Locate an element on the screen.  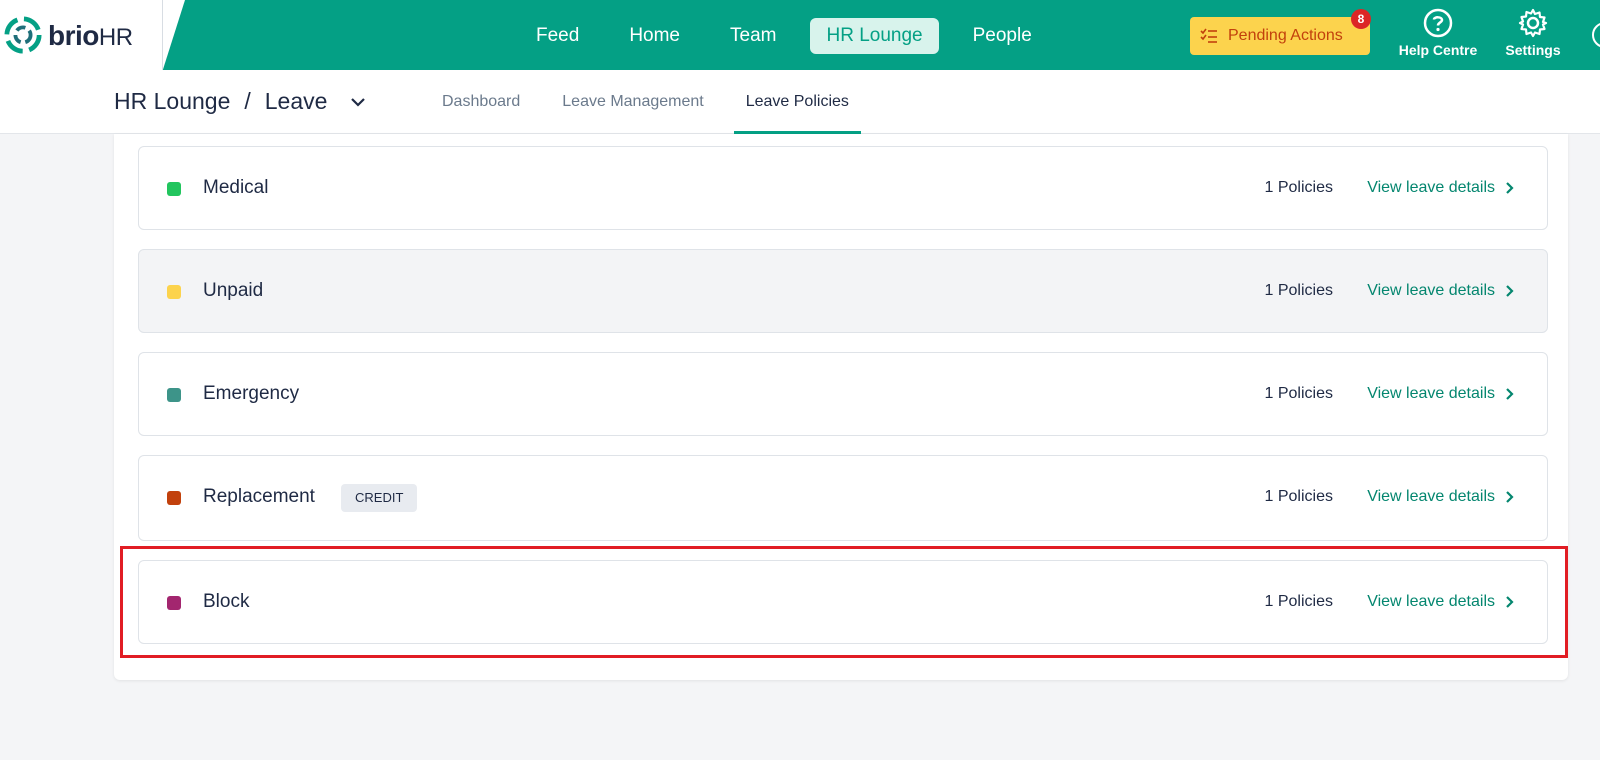
leave-type-name: Emergency is located at coordinates (251, 393).